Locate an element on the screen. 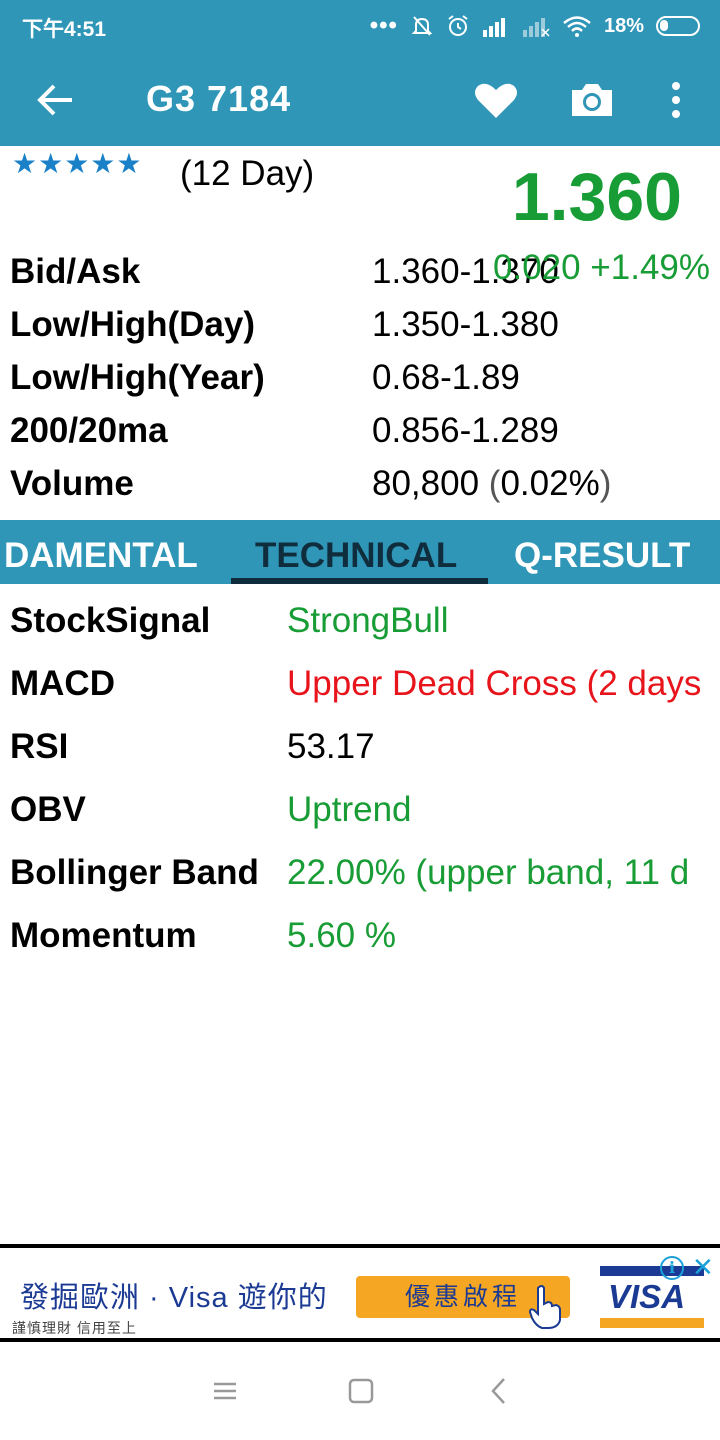  camera-icon is located at coordinates (592, 100).